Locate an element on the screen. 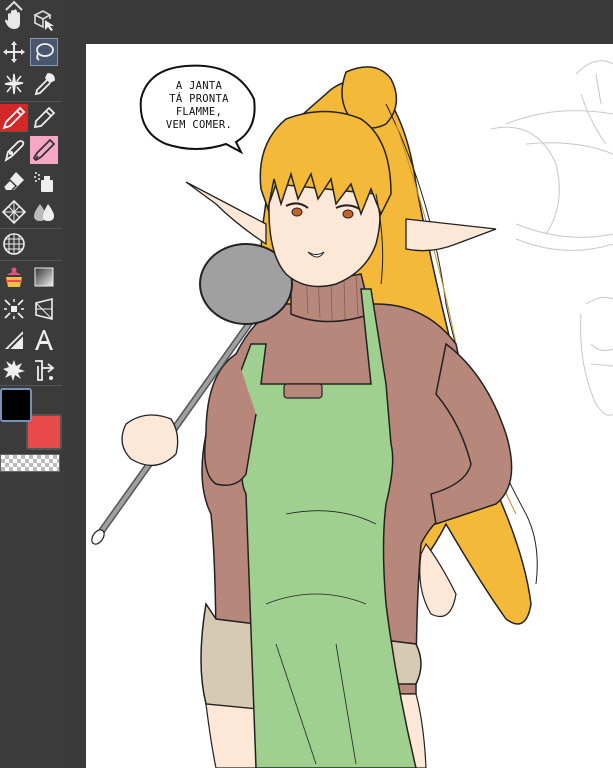 This screenshot has width=613, height=768. foreground-color-swatch is located at coordinates (16, 405).